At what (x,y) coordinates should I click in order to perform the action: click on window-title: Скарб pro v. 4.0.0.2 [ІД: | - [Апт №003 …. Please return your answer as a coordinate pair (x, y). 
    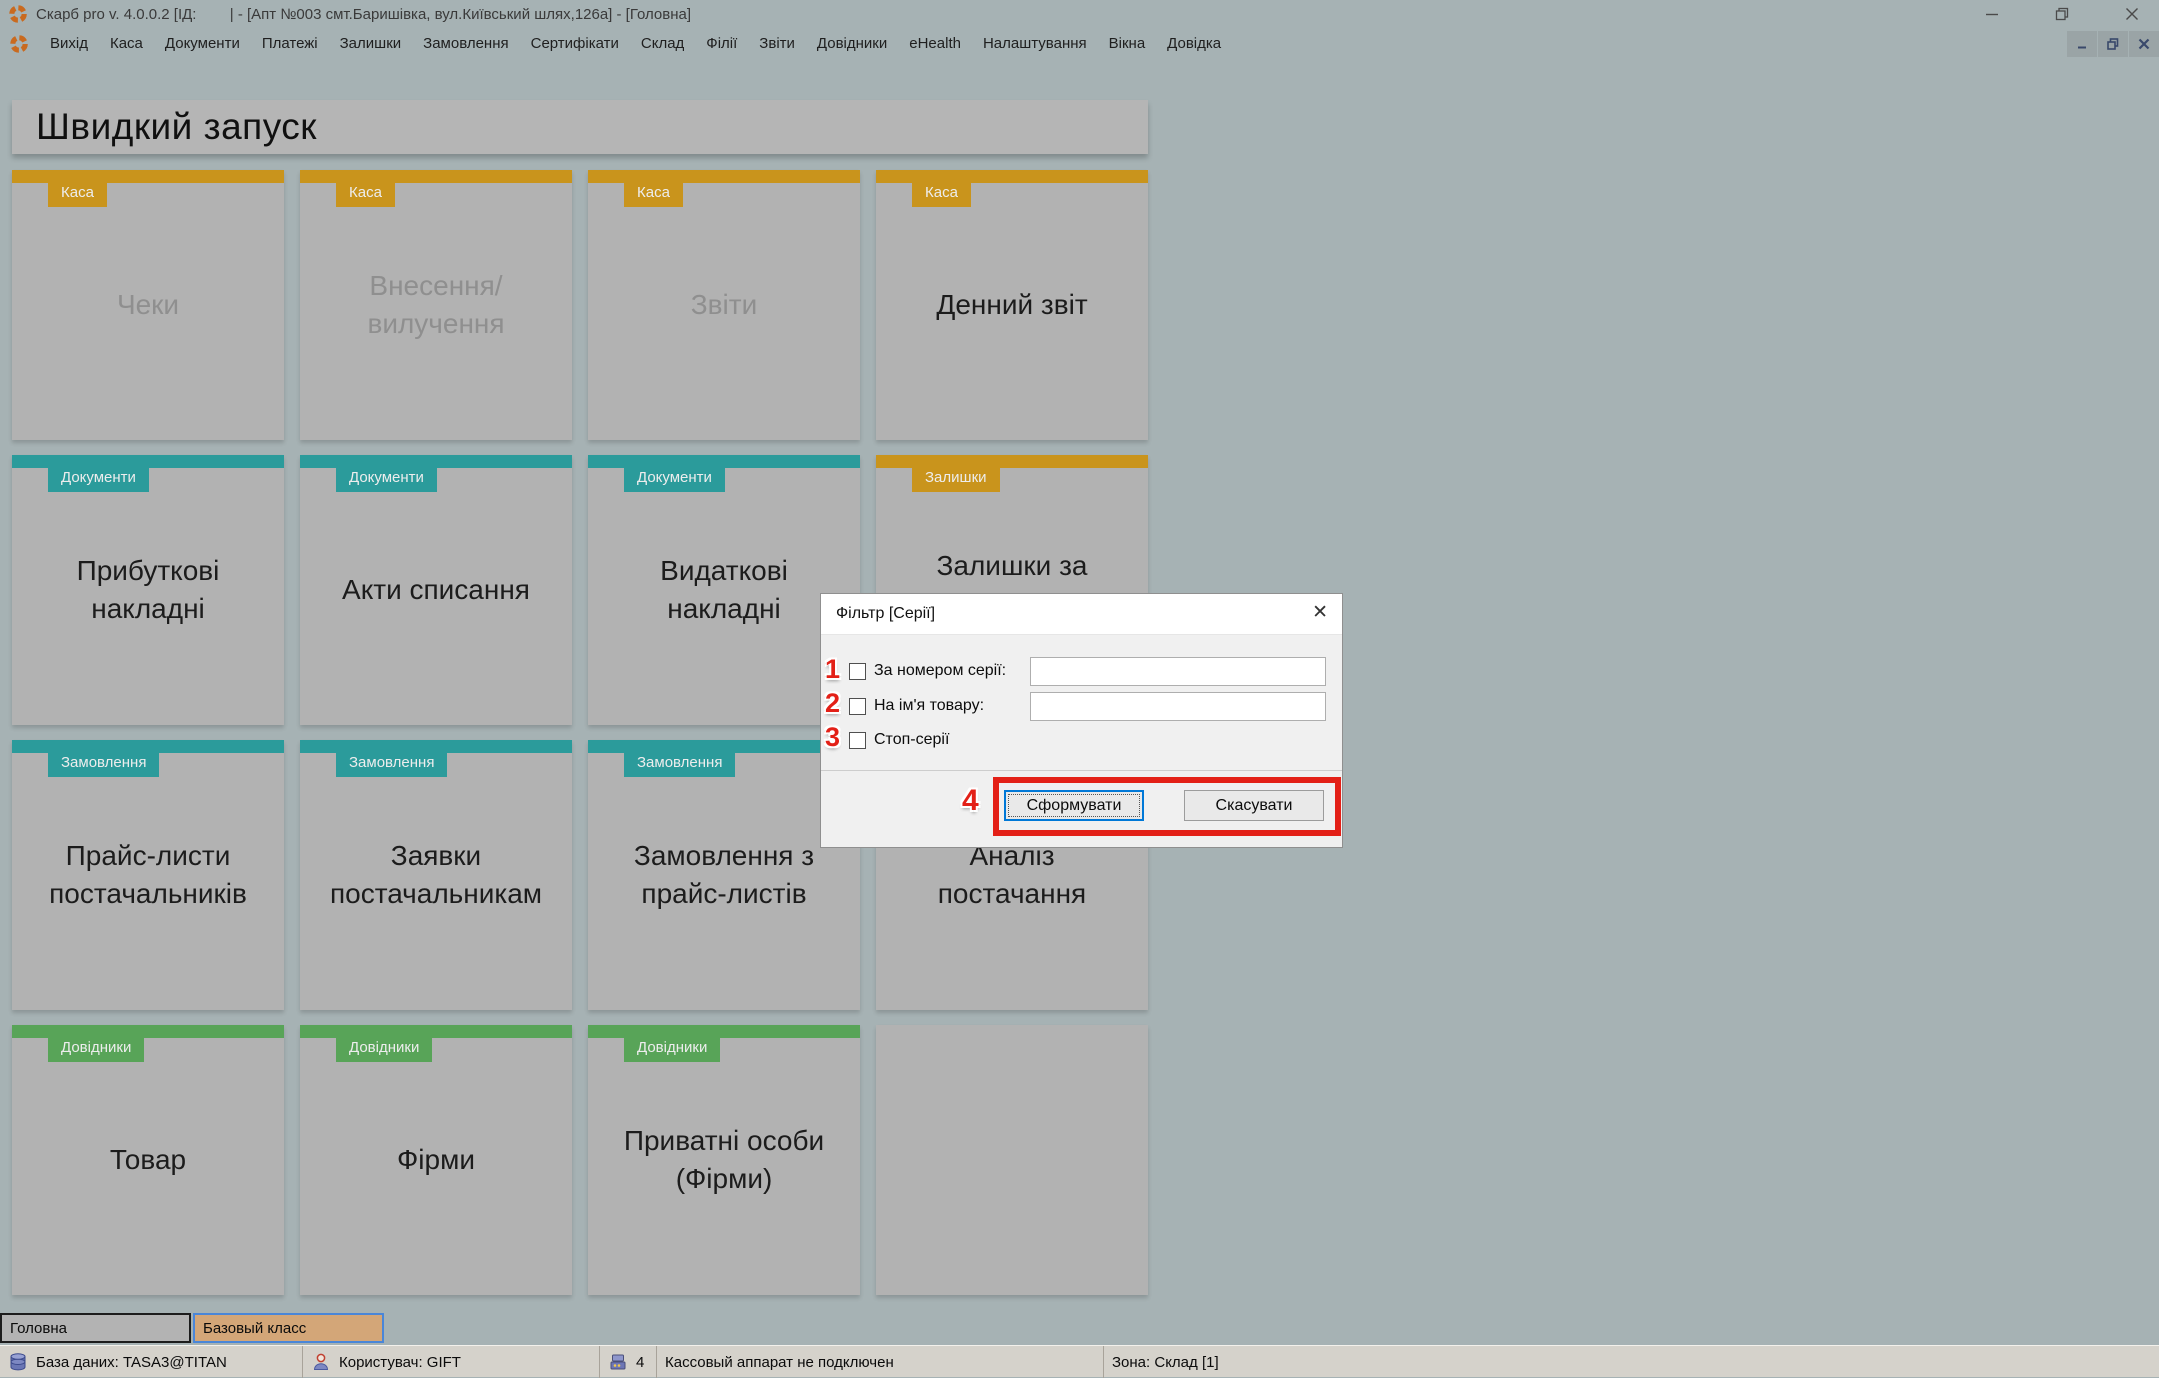
    Looking at the image, I should click on (364, 14).